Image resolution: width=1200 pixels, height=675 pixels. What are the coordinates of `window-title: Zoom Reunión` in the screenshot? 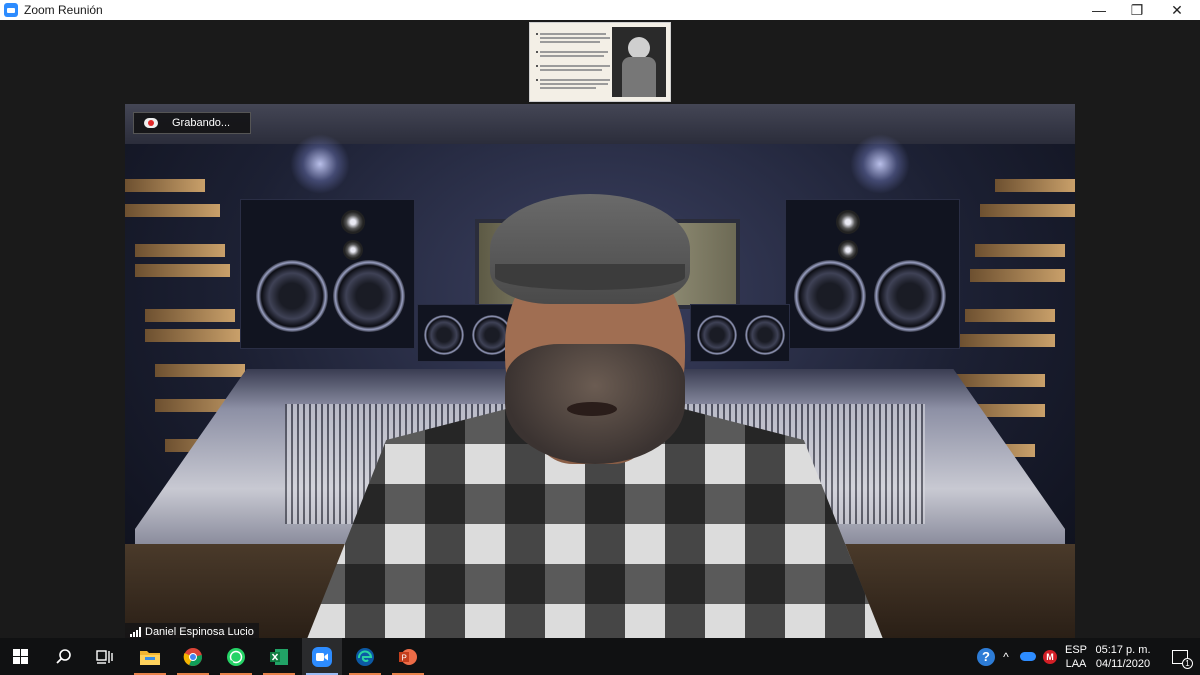 It's located at (63, 10).